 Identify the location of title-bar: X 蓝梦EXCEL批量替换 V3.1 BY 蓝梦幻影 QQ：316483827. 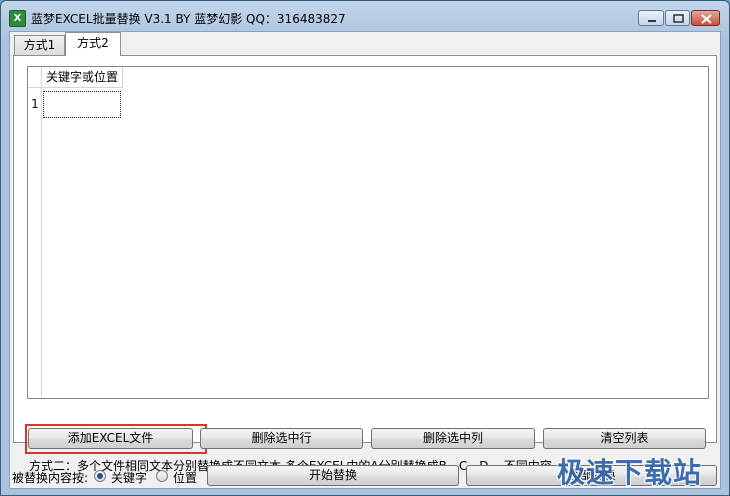
(365, 16).